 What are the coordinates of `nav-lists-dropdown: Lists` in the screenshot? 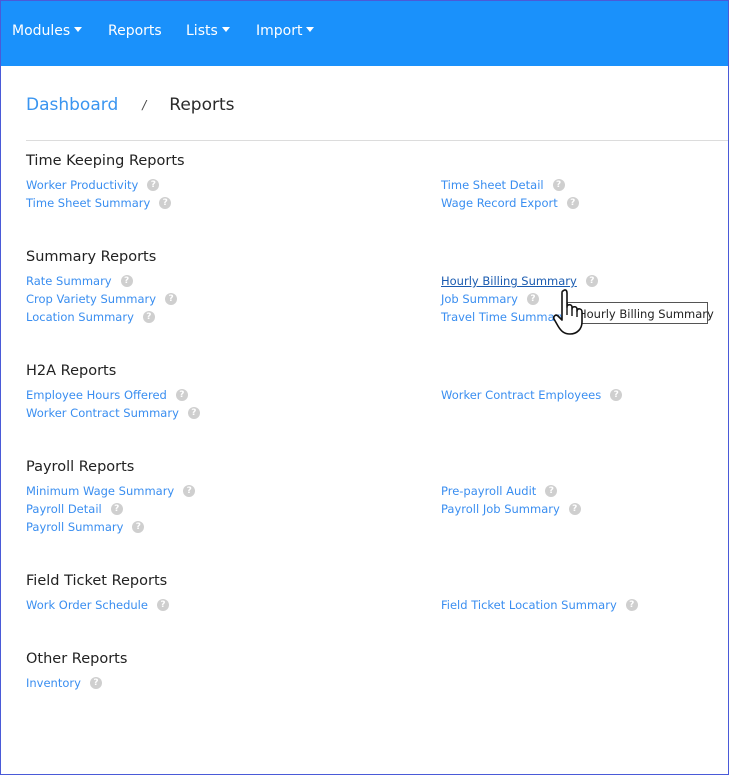 It's located at (208, 31).